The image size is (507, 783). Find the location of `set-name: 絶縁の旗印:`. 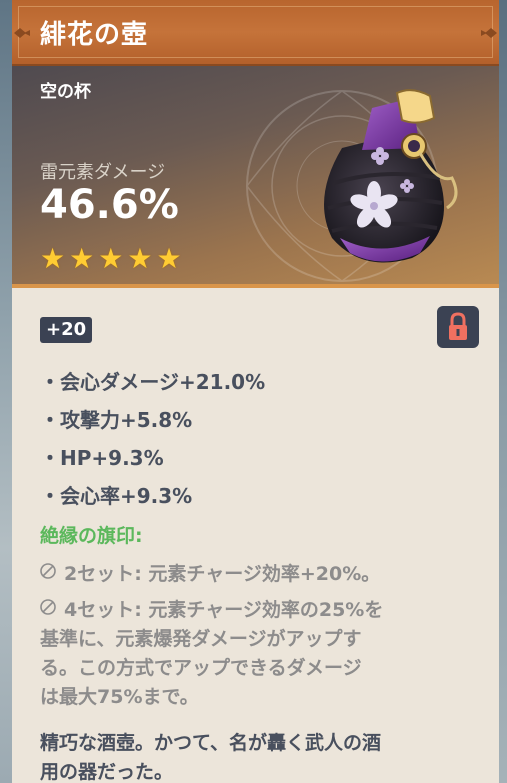

set-name: 絶縁の旗印: is located at coordinates (91, 536).